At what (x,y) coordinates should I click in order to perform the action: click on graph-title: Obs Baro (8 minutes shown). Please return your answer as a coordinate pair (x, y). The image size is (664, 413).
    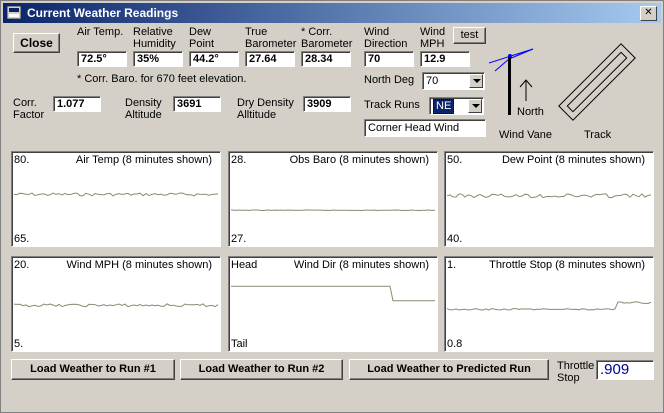
    Looking at the image, I should click on (359, 160).